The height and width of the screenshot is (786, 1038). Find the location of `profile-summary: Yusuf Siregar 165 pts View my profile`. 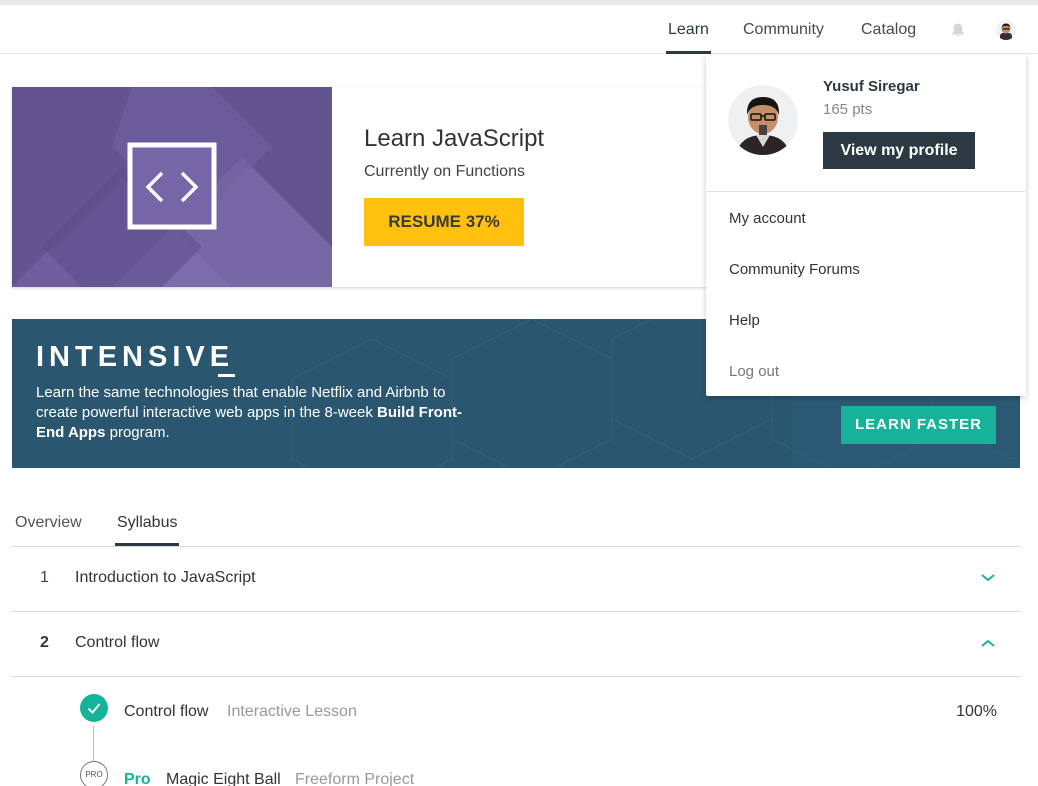

profile-summary: Yusuf Siregar 165 pts View my profile is located at coordinates (866, 123).